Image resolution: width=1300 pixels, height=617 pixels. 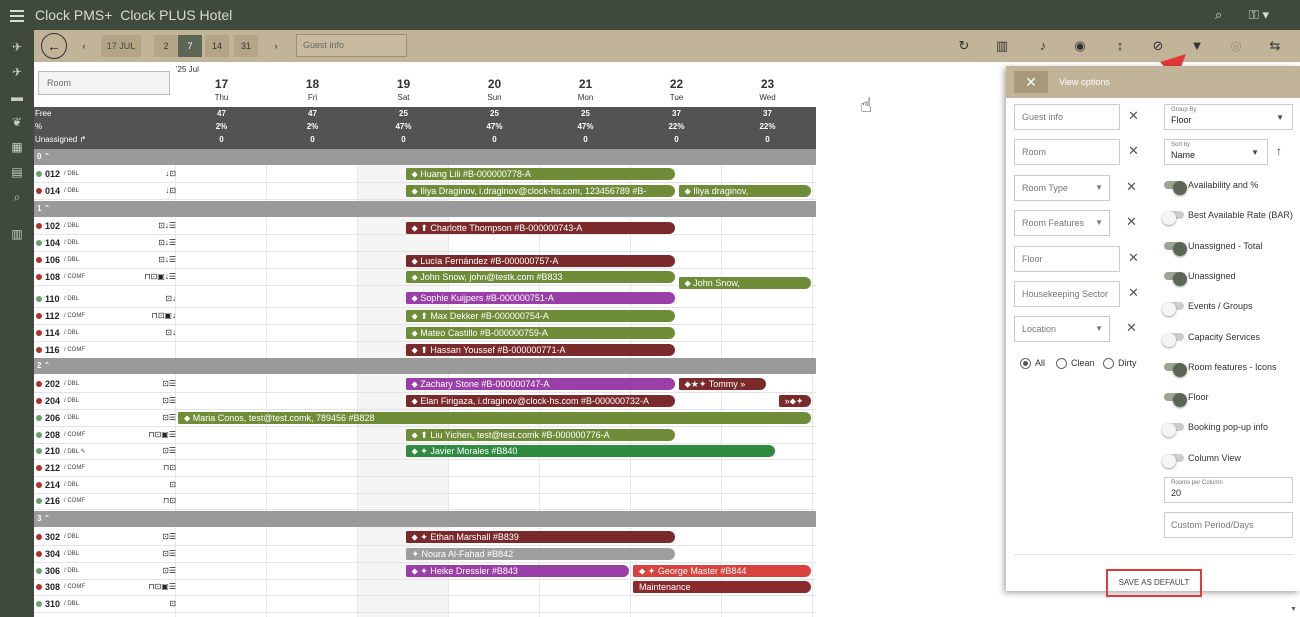 I want to click on key-icon: ⚿ ▾, so click(x=1259, y=15).